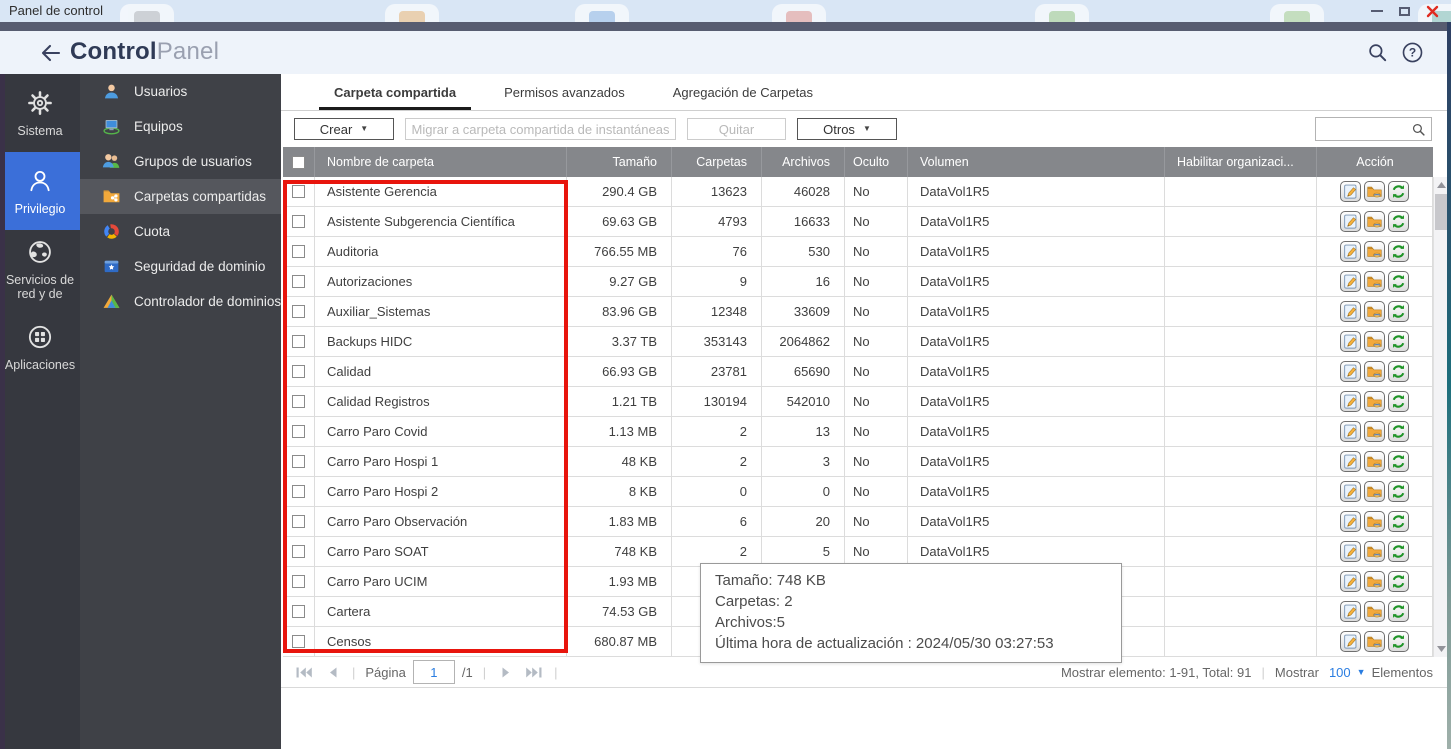 Image resolution: width=1451 pixels, height=749 pixels. I want to click on scrollbar-thumb, so click(1441, 212).